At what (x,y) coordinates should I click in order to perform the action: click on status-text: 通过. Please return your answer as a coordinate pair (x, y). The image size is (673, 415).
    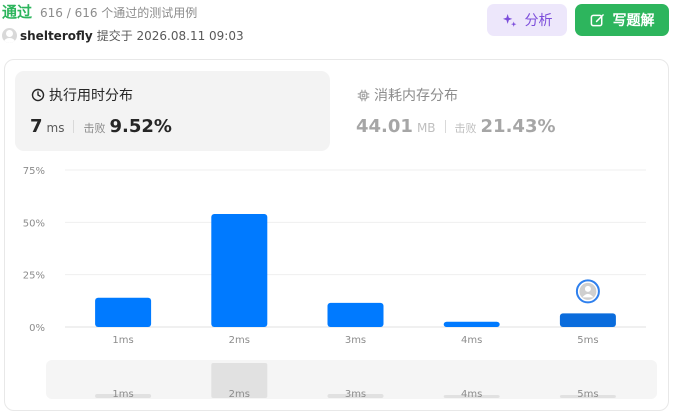
    Looking at the image, I should click on (17, 12).